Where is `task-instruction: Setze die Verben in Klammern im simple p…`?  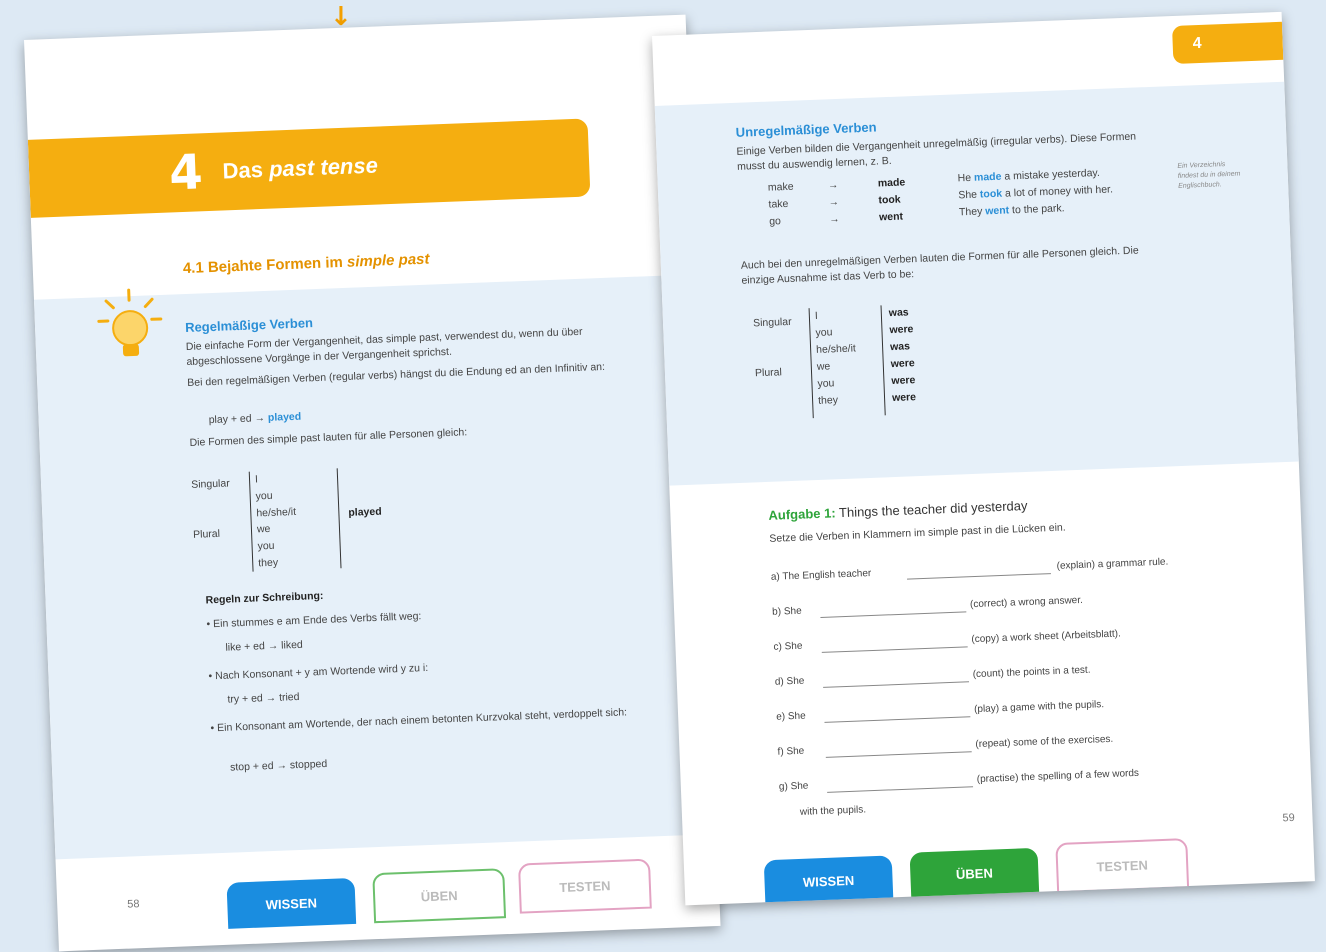 task-instruction: Setze die Verben in Klammern im simple p… is located at coordinates (917, 533).